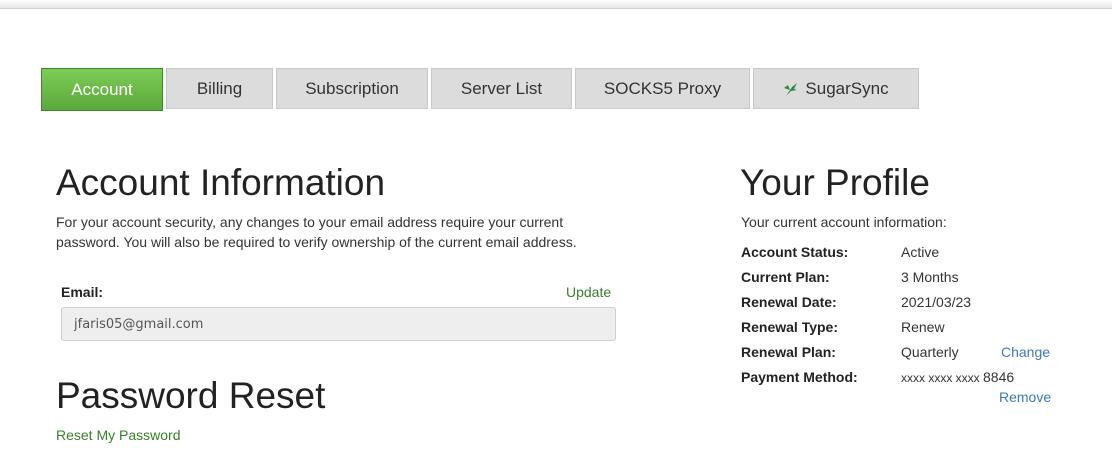 Image resolution: width=1112 pixels, height=462 pixels. What do you see at coordinates (785, 277) in the screenshot?
I see `profile-key: Current Plan:` at bounding box center [785, 277].